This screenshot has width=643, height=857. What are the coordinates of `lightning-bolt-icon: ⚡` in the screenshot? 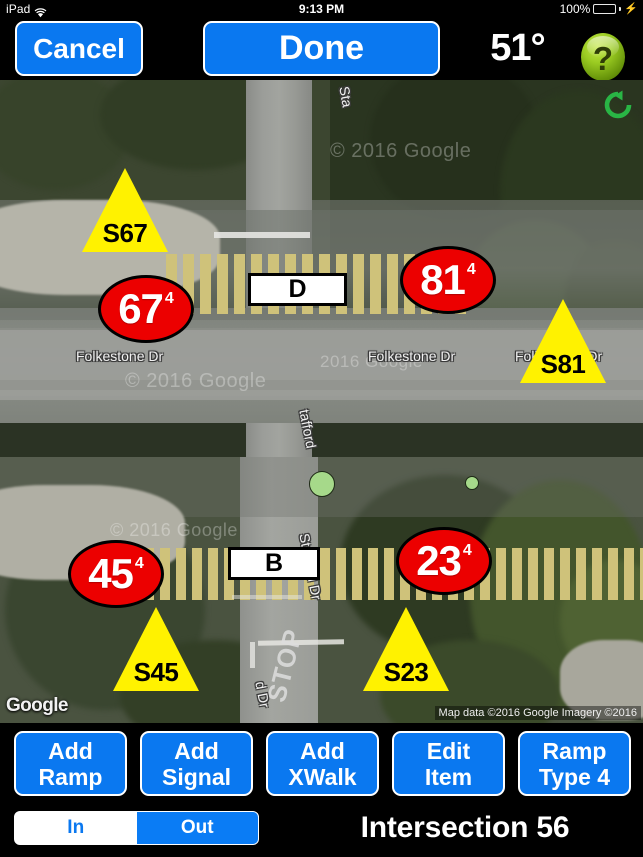 It's located at (631, 8).